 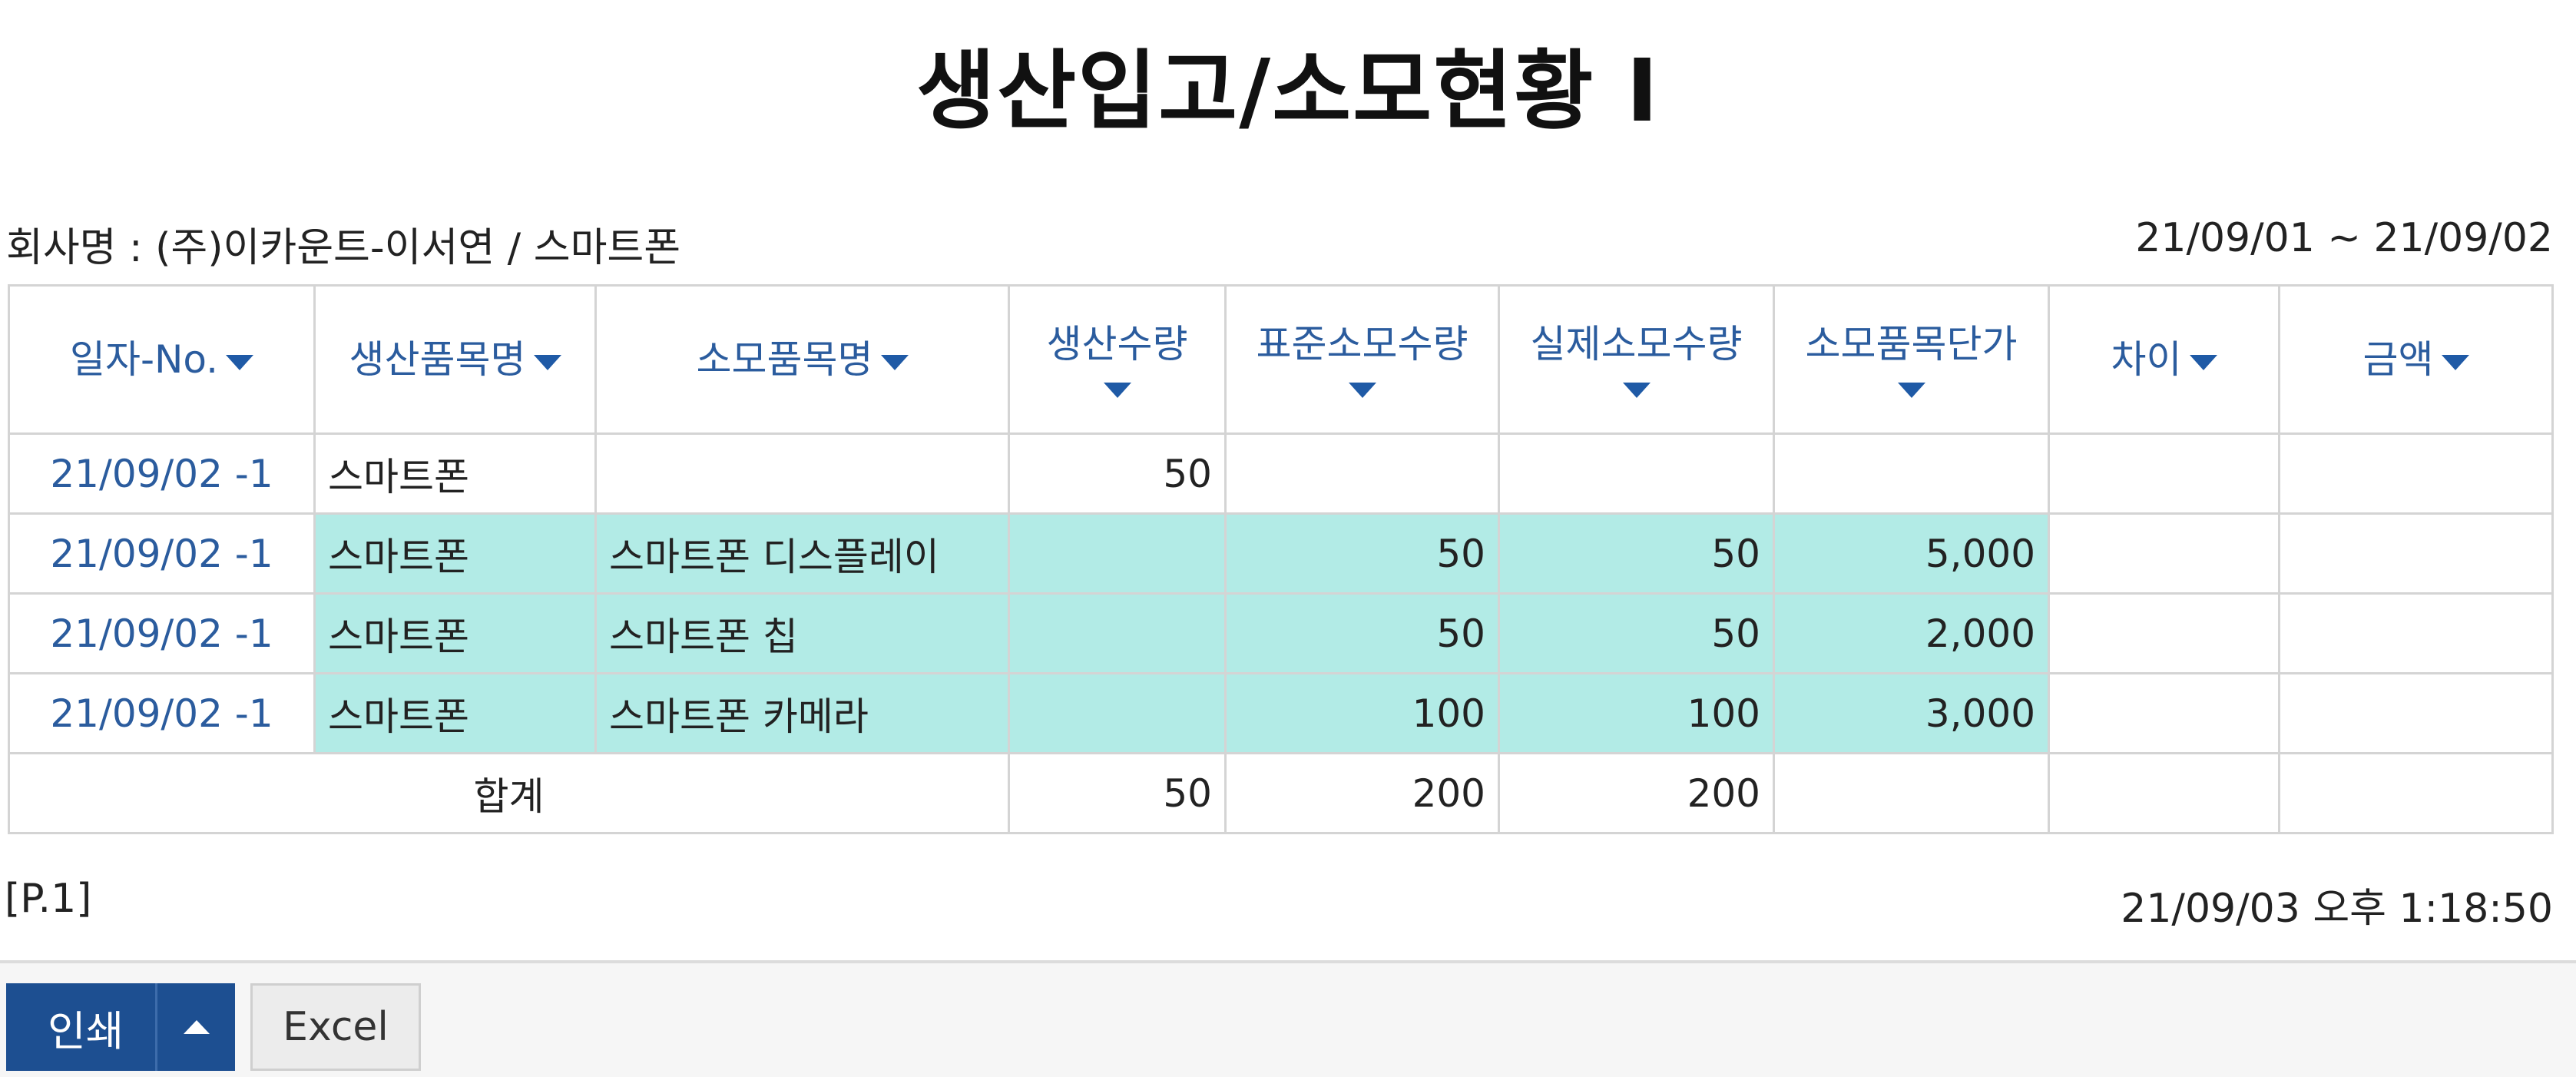 I want to click on print-button: 인쇄, so click(x=120, y=1027).